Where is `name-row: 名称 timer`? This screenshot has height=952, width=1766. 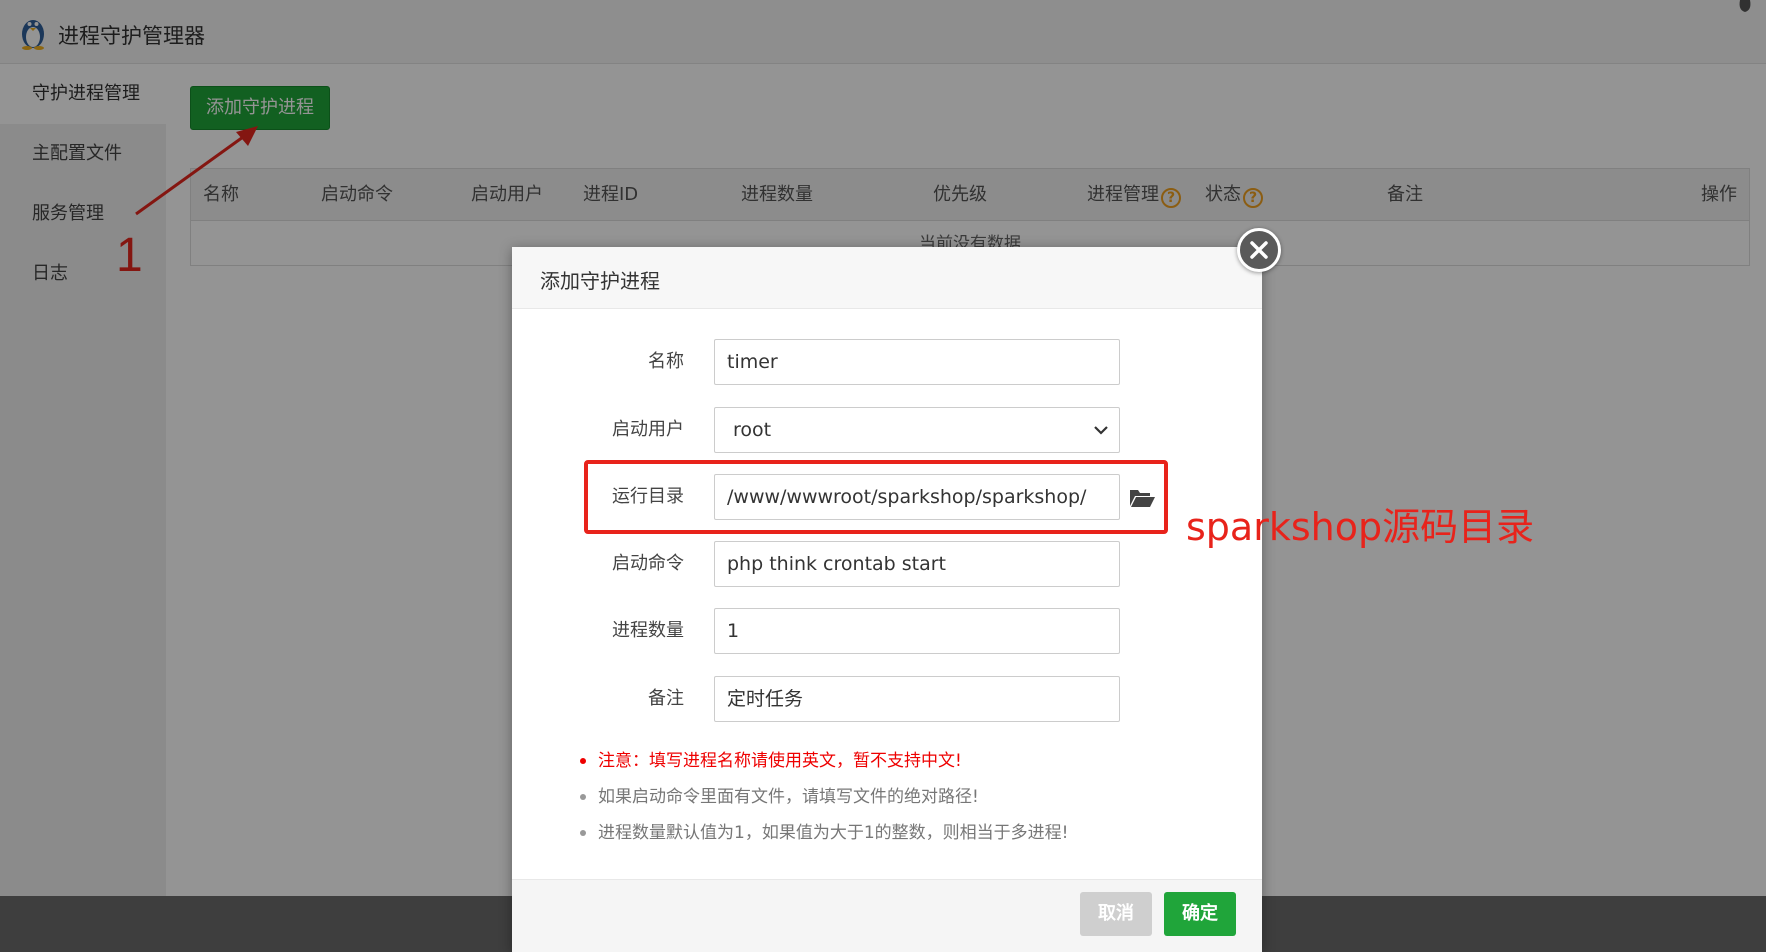
name-row: 名称 timer is located at coordinates (887, 362).